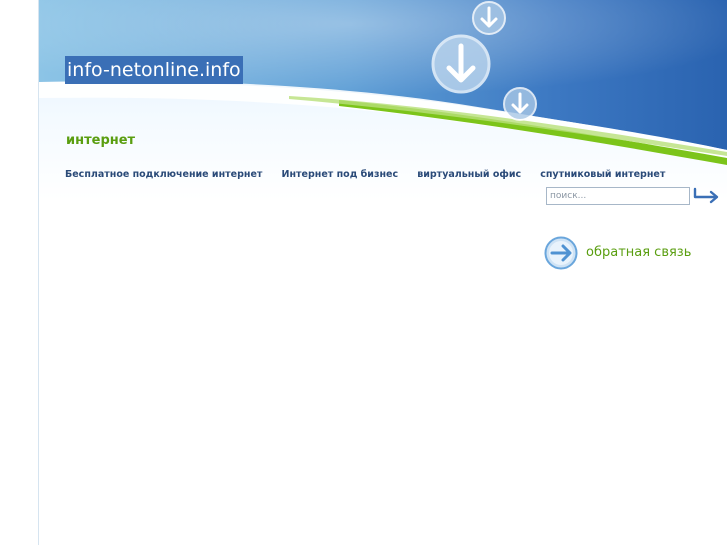 Image resolution: width=727 pixels, height=545 pixels. Describe the element at coordinates (163, 175) in the screenshot. I see `nav-item-free-connection: Бесплатное подключение интернет` at that location.